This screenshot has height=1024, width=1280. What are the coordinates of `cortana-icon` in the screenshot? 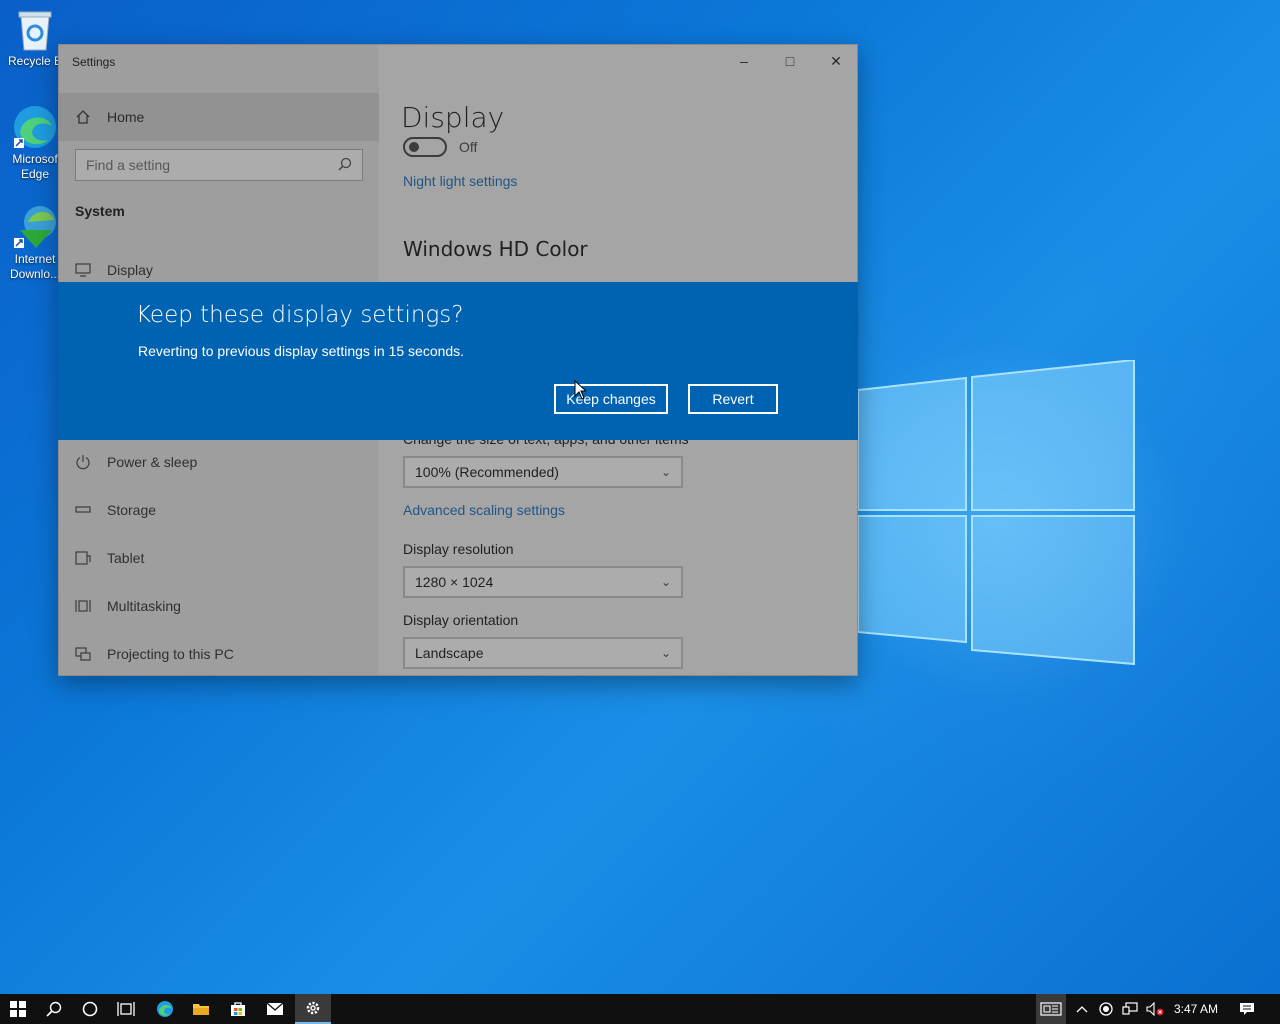 It's located at (90, 1009).